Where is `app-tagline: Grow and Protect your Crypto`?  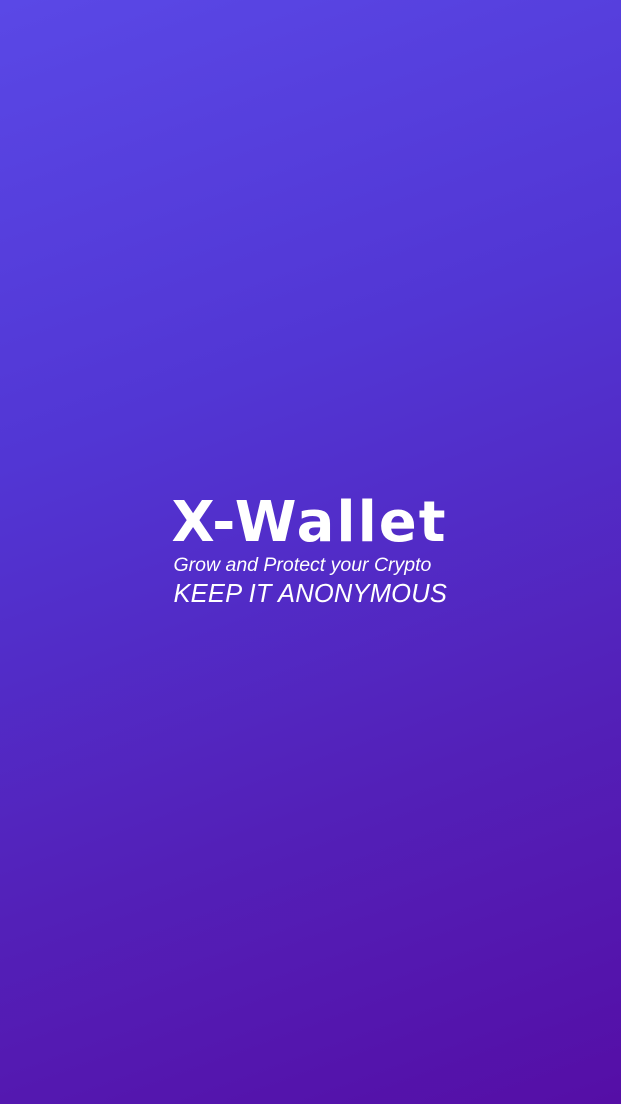
app-tagline: Grow and Protect your Crypto is located at coordinates (302, 565).